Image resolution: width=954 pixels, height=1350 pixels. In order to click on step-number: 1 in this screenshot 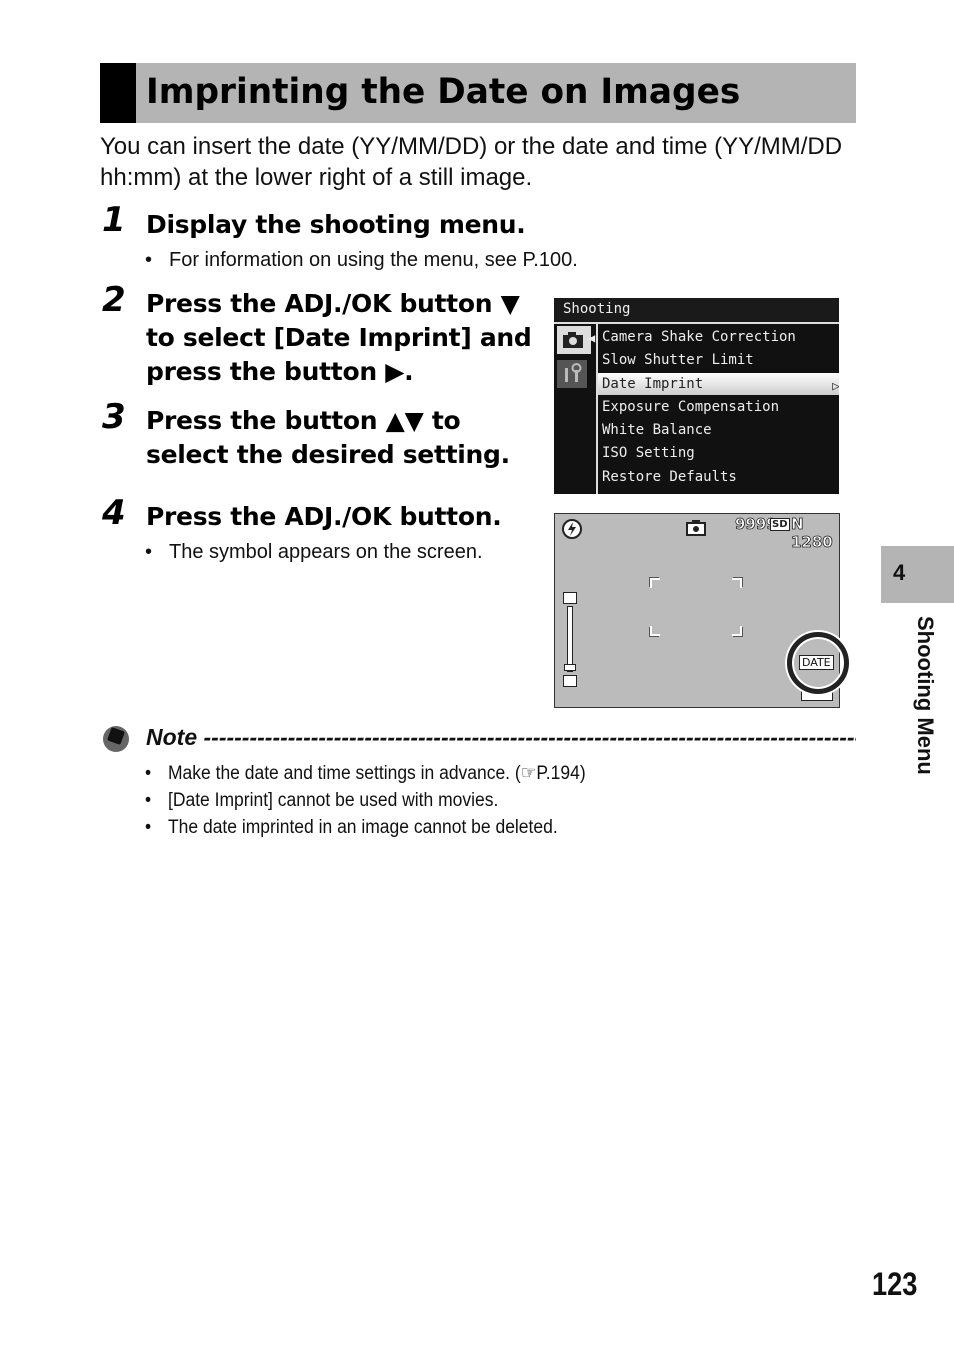, I will do `click(114, 220)`.